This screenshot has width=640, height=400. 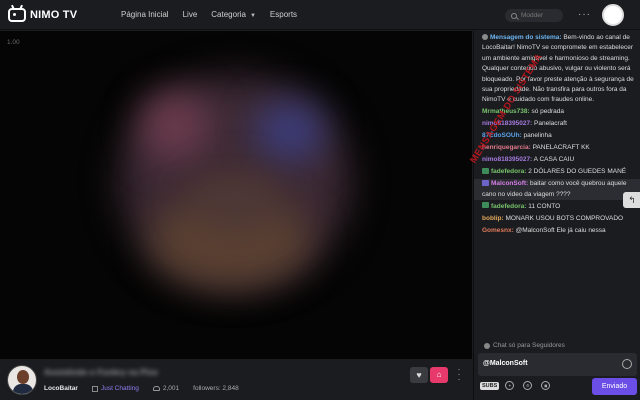 I want to click on nav-home: Página Inicial, so click(x=145, y=14).